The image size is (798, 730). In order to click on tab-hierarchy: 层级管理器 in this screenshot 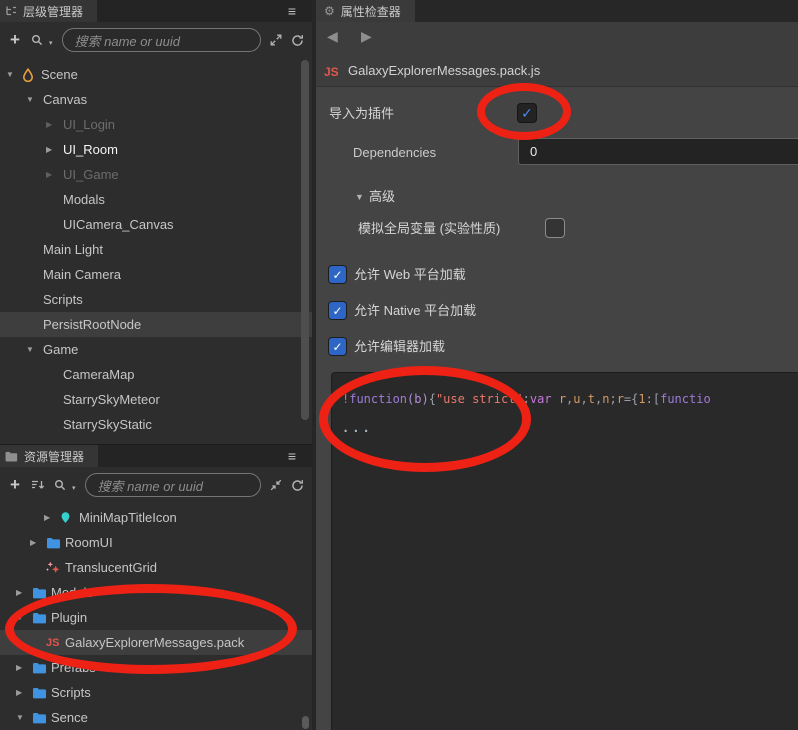, I will do `click(49, 11)`.